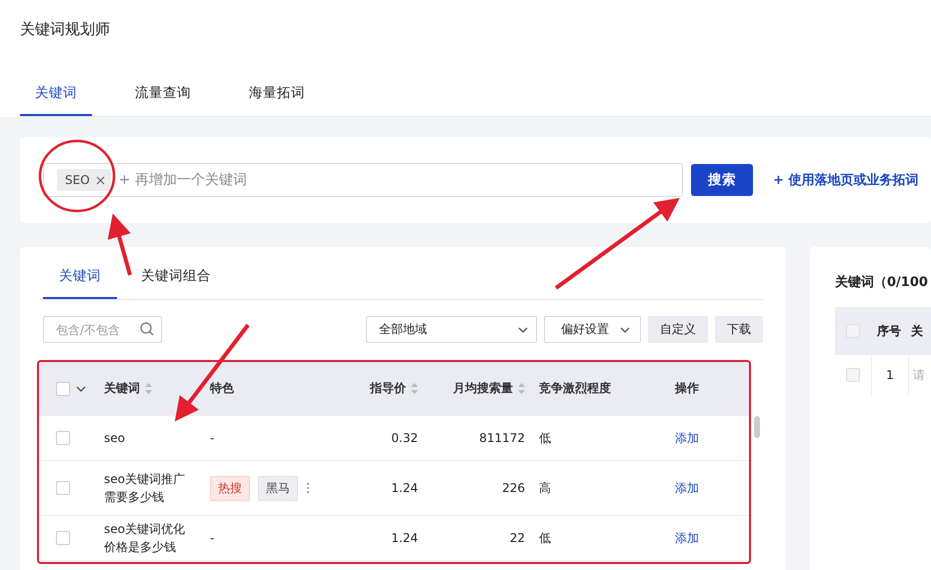  I want to click on keyword-input-field: SEO + 再增加一个关键词, so click(363, 180).